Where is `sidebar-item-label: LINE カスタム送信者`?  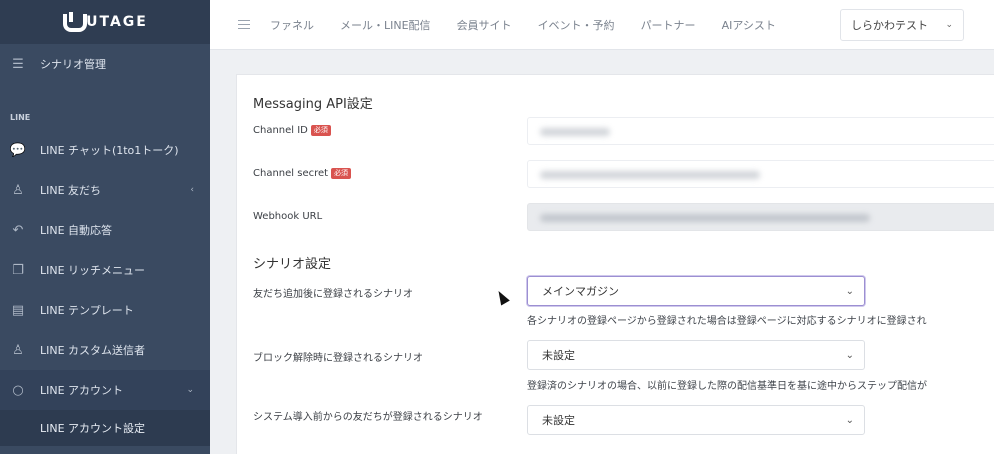 sidebar-item-label: LINE カスタム送信者 is located at coordinates (93, 350).